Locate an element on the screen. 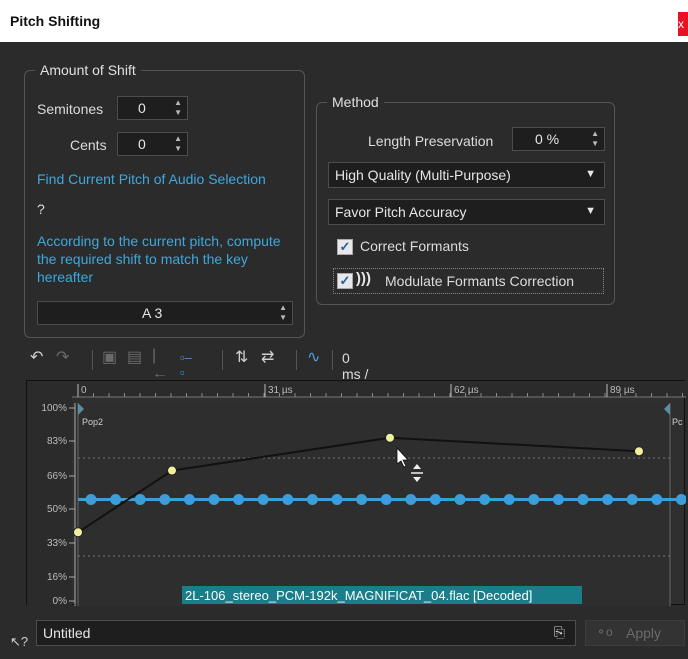 Image resolution: width=688 pixels, height=659 pixels. y-tick-label: 0% is located at coordinates (60, 601).